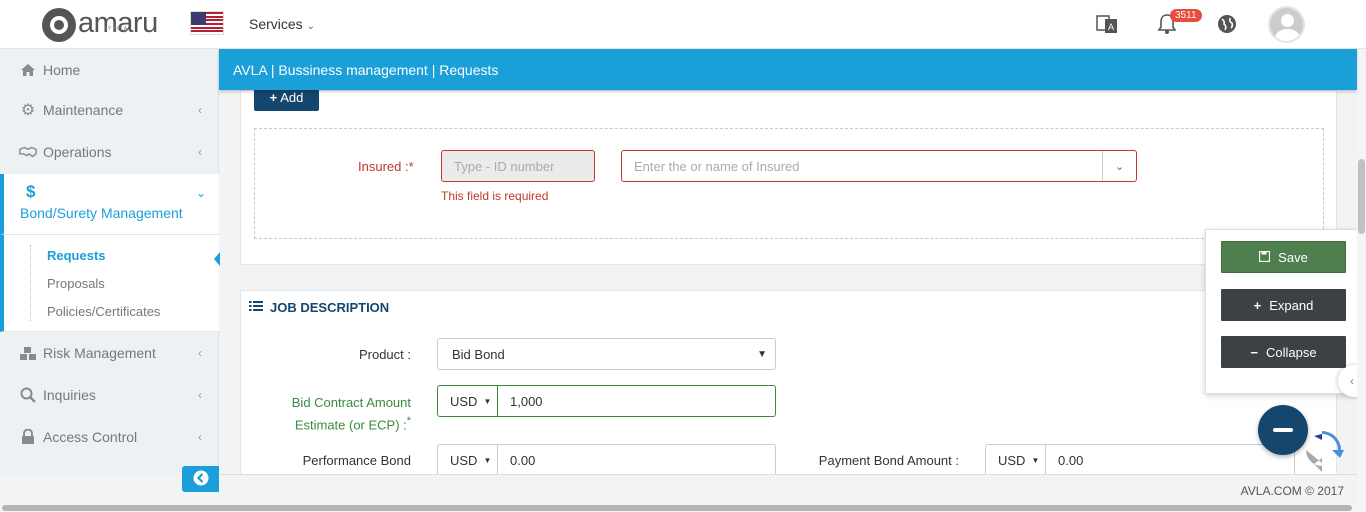 This screenshot has height=512, width=1366. Describe the element at coordinates (1227, 24) in the screenshot. I see `globe-icon` at that location.